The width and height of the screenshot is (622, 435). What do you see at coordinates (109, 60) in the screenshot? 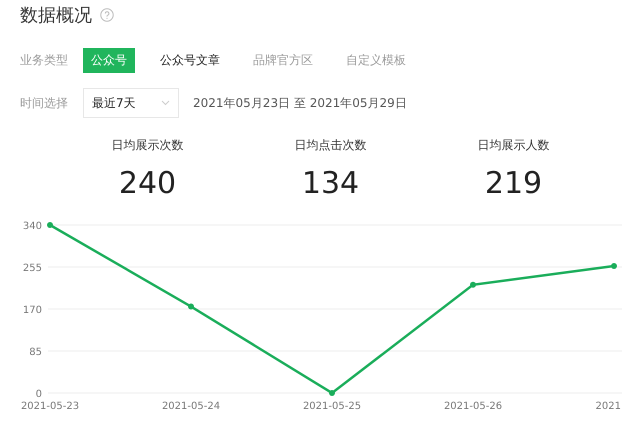
I see `tab: 公众号` at bounding box center [109, 60].